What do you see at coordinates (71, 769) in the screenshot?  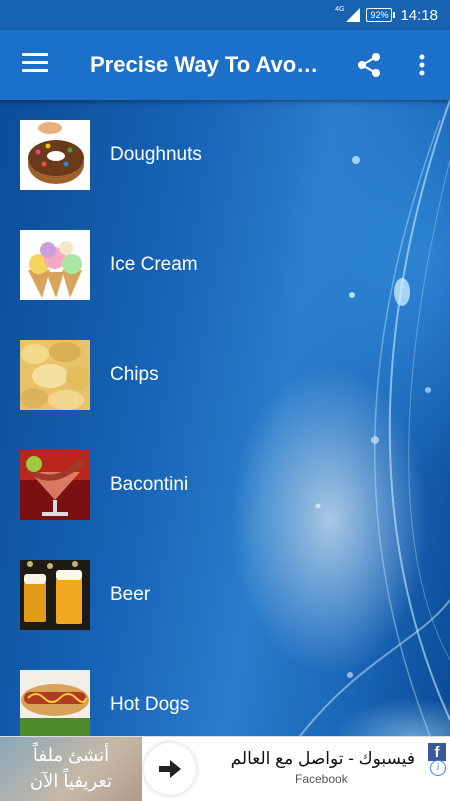 I see `ad-create-profile-text: أنشئ ملفاً تعريفياً الآن` at bounding box center [71, 769].